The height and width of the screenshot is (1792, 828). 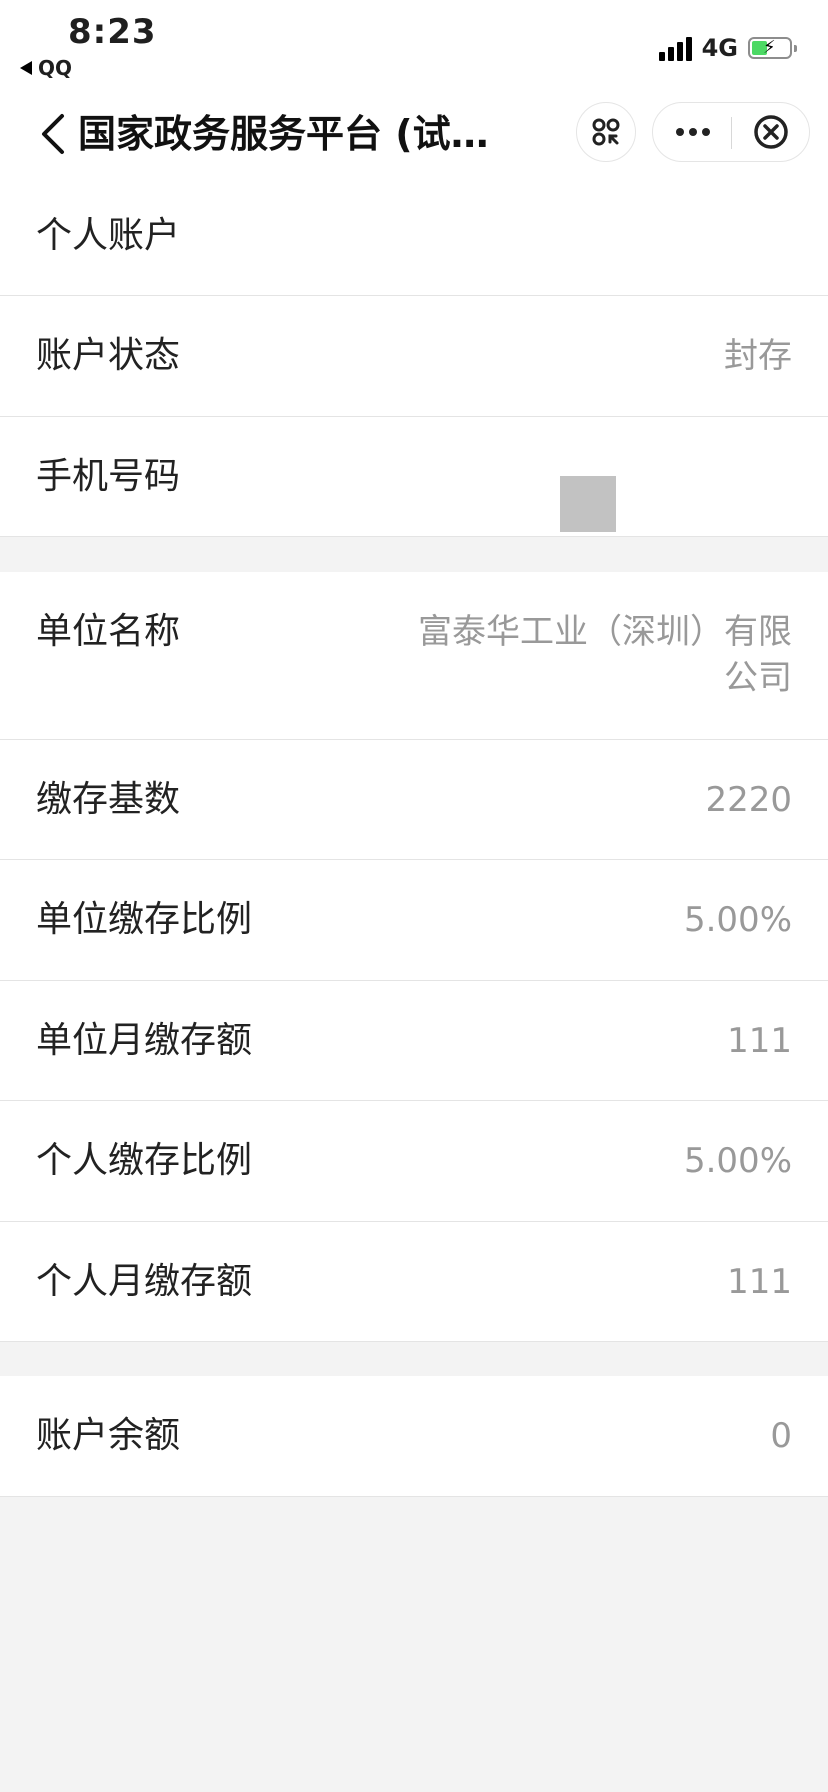 What do you see at coordinates (414, 920) in the screenshot?
I see `list-item-employer-rate: 单位缴存比例 5.00%` at bounding box center [414, 920].